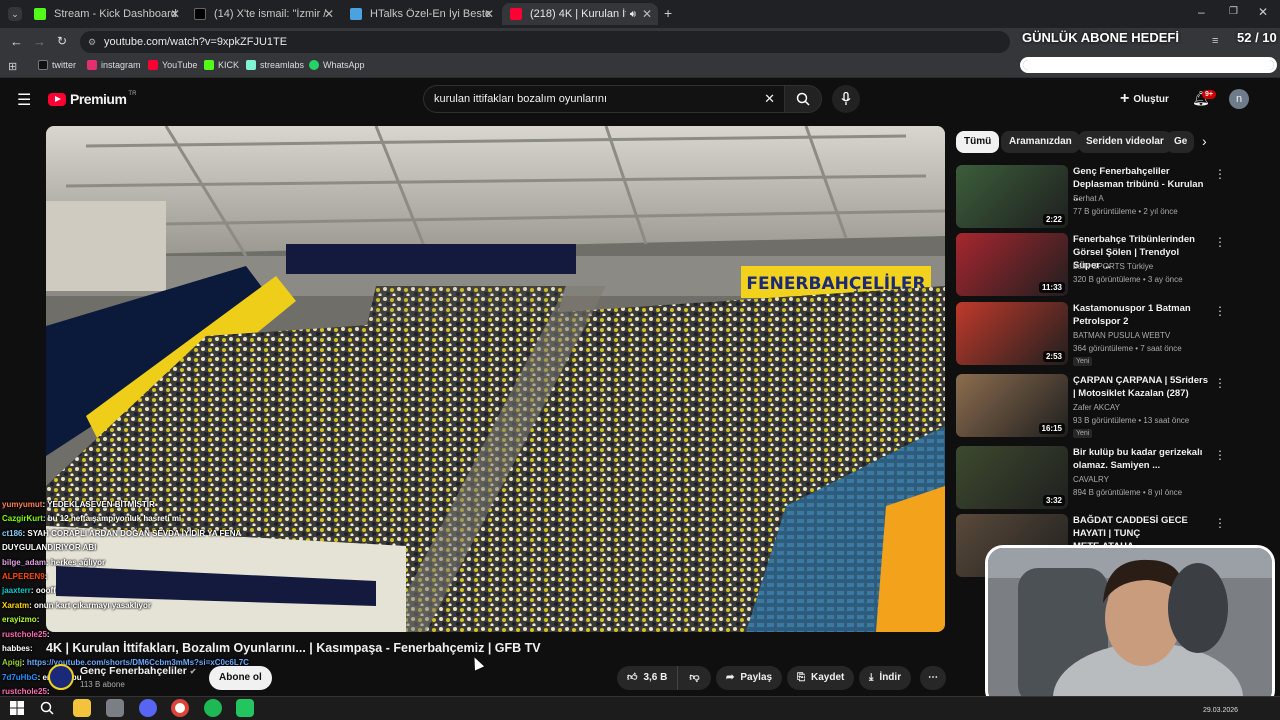 This screenshot has height=720, width=1280. What do you see at coordinates (275, 65) in the screenshot?
I see `bookmark-streamlabs: streamlabs` at bounding box center [275, 65].